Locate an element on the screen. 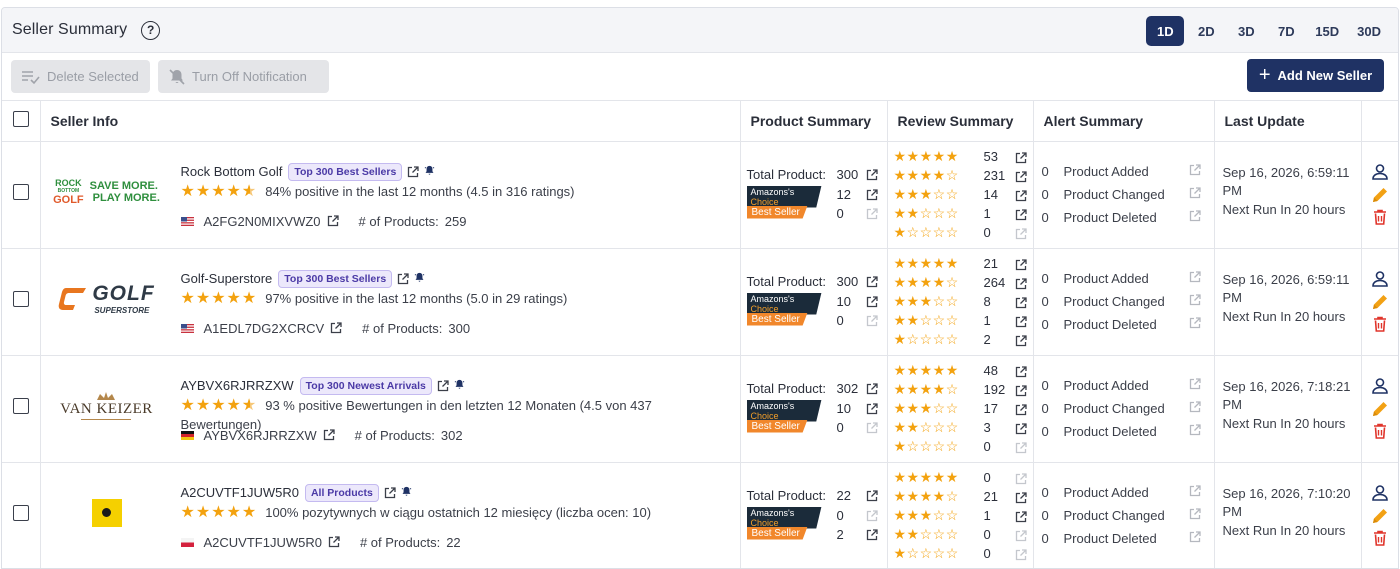 The width and height of the screenshot is (1400, 569). review-stars-2: ★★☆☆☆ is located at coordinates (926, 534).